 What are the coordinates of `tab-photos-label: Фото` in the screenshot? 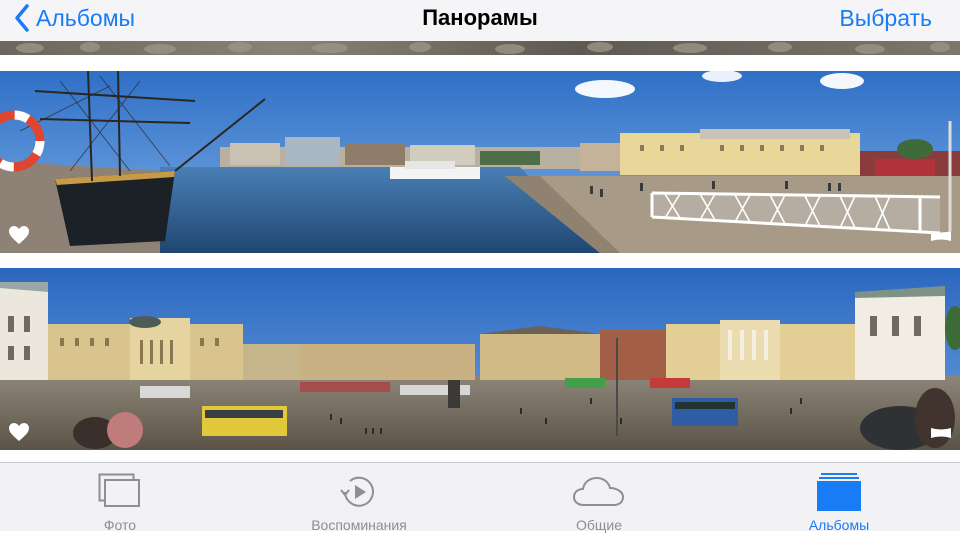 It's located at (120, 525).